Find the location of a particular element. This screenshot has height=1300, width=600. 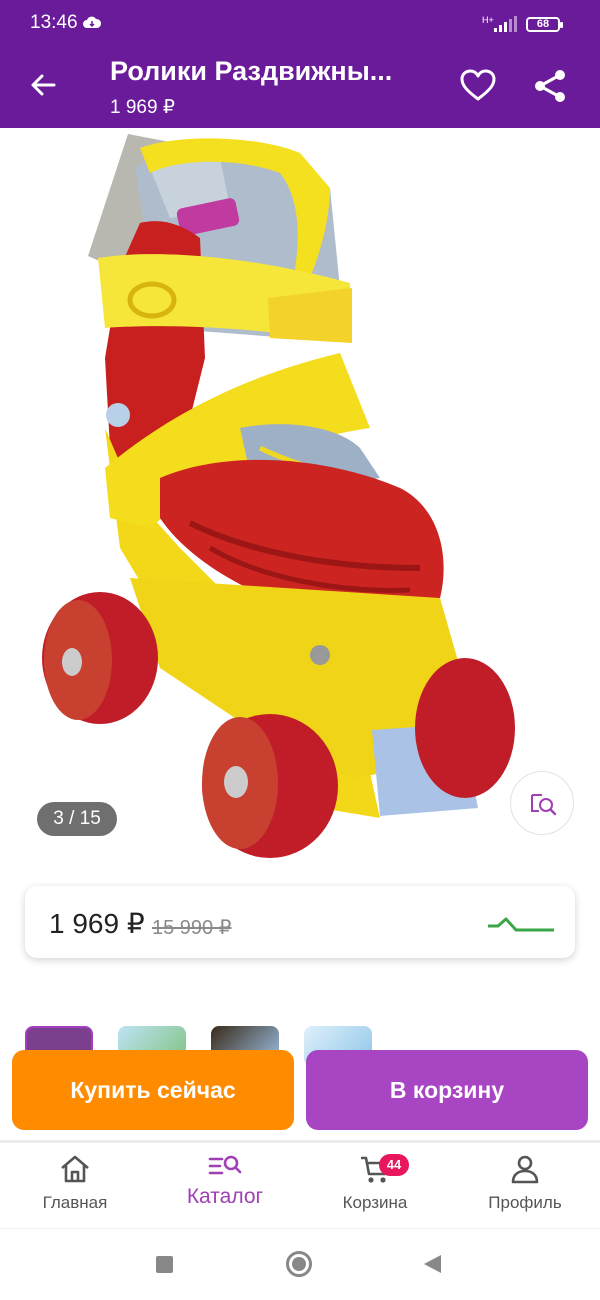

nav-label-cart: Корзина is located at coordinates (375, 1202).